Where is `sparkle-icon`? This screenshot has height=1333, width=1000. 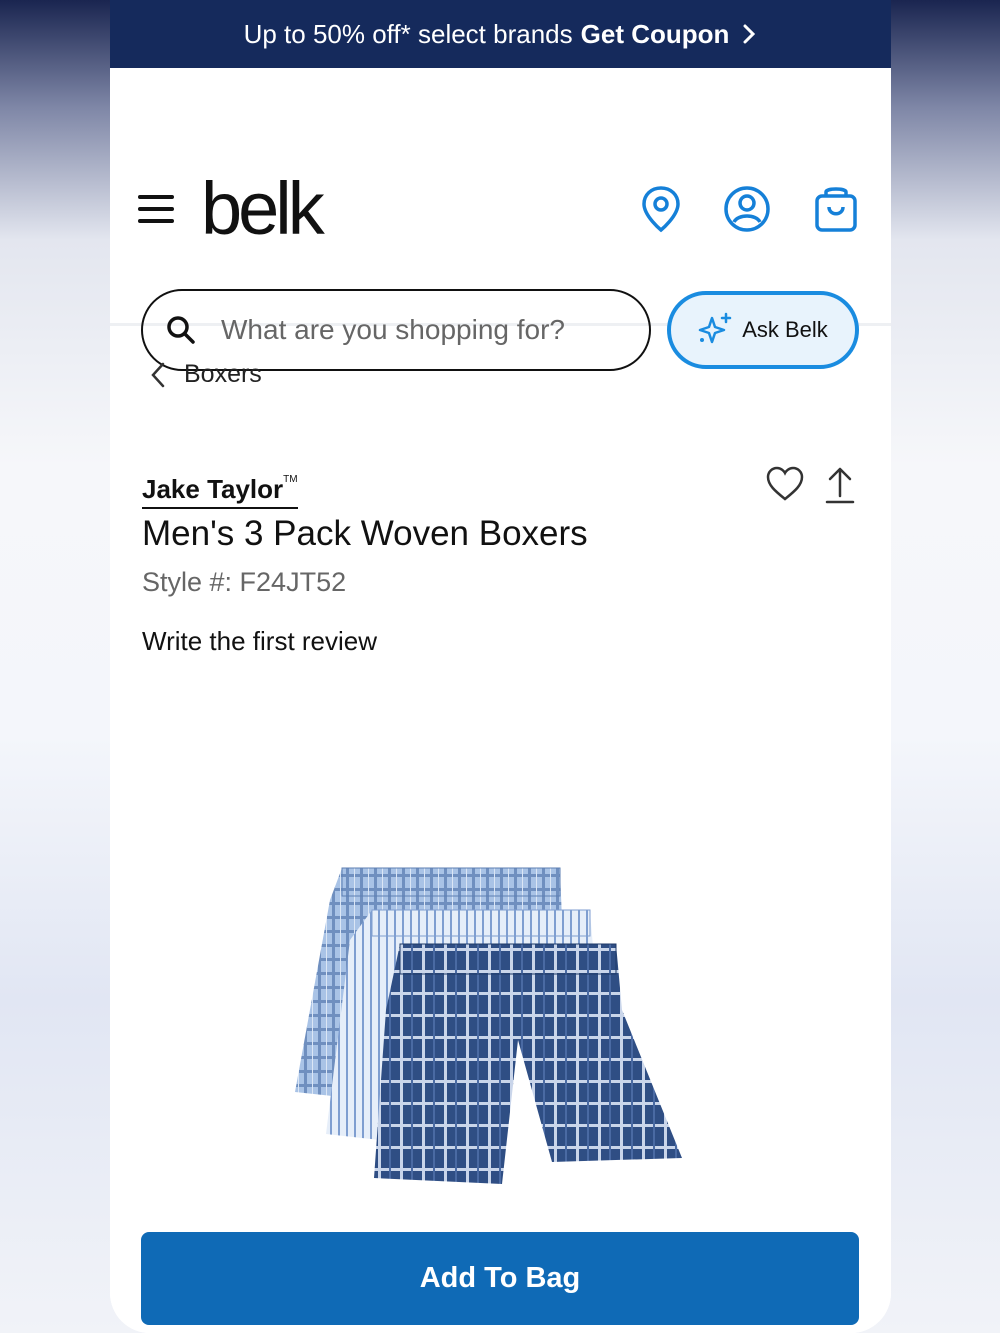
sparkle-icon is located at coordinates (715, 328).